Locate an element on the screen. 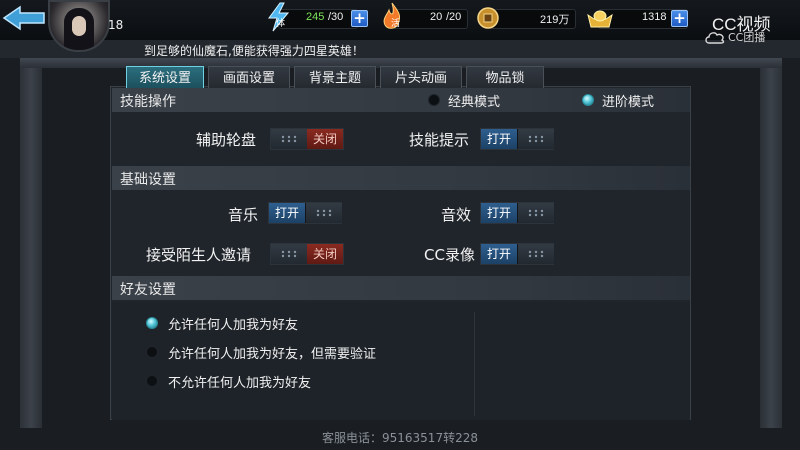 This screenshot has width=800, height=450. advanced-mode-radio is located at coordinates (588, 100).